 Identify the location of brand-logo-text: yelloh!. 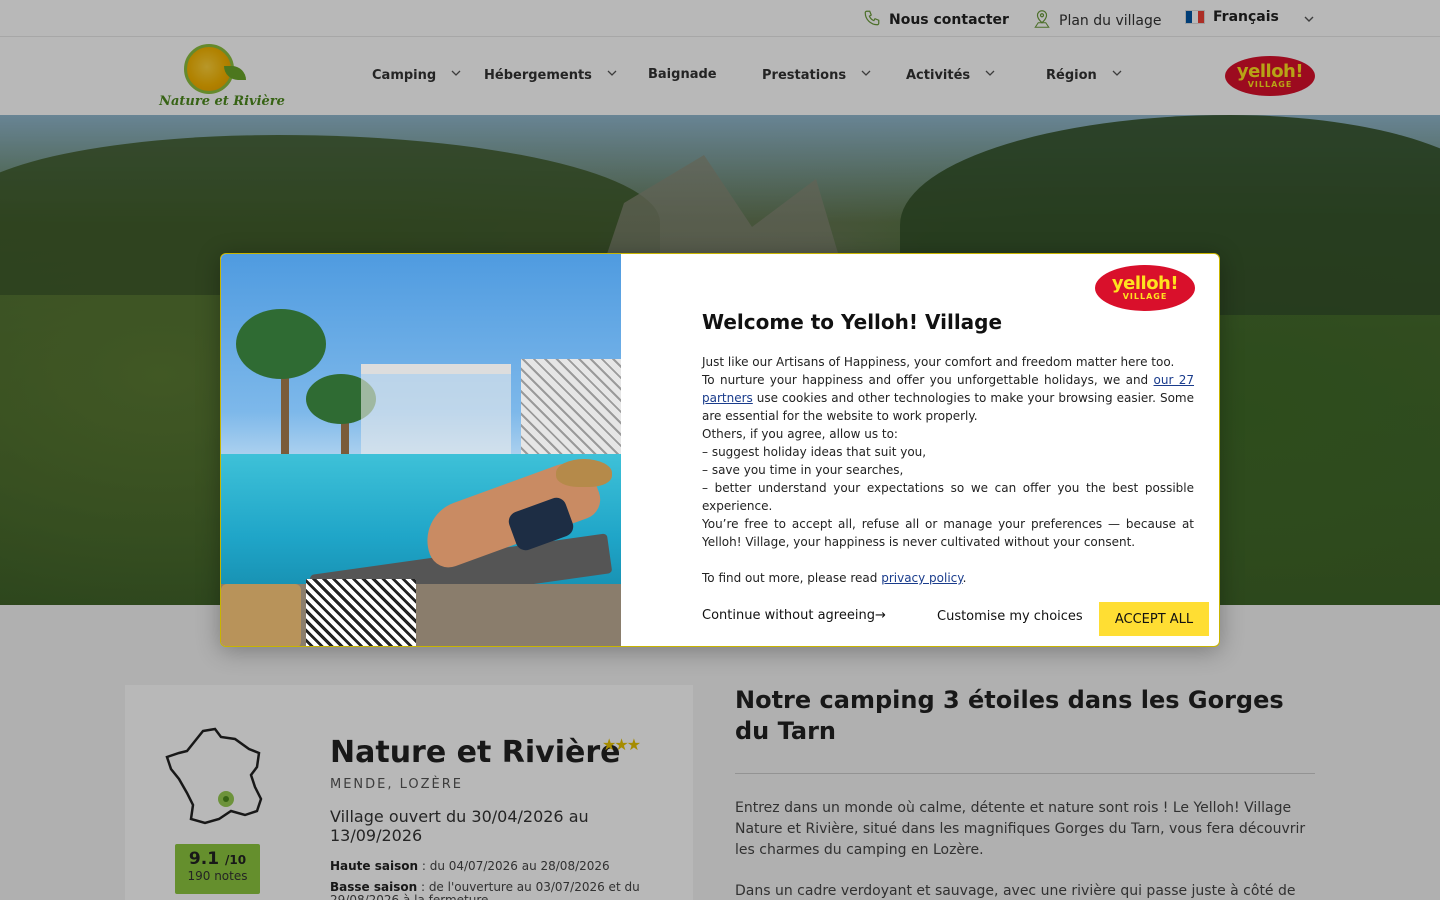
(1145, 283).